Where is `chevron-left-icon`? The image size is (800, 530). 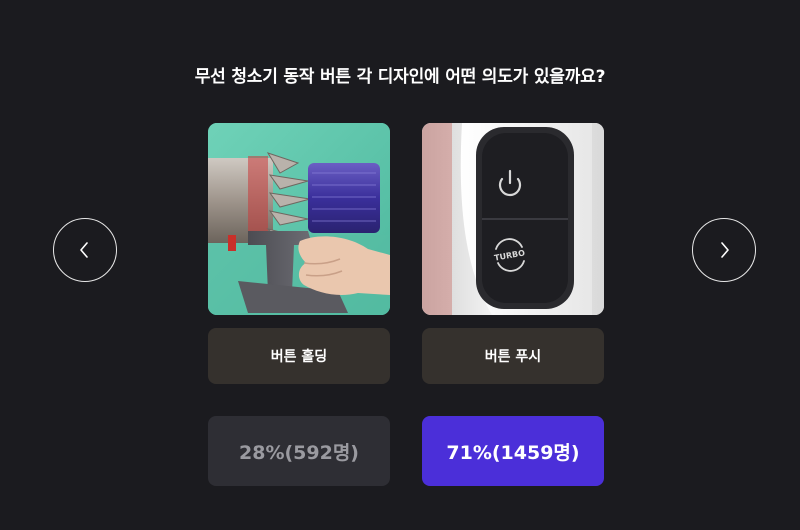 chevron-left-icon is located at coordinates (84, 250).